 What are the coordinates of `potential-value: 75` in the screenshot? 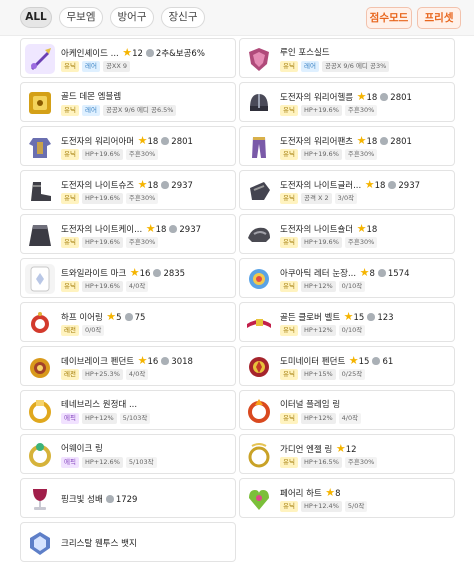 It's located at (140, 318).